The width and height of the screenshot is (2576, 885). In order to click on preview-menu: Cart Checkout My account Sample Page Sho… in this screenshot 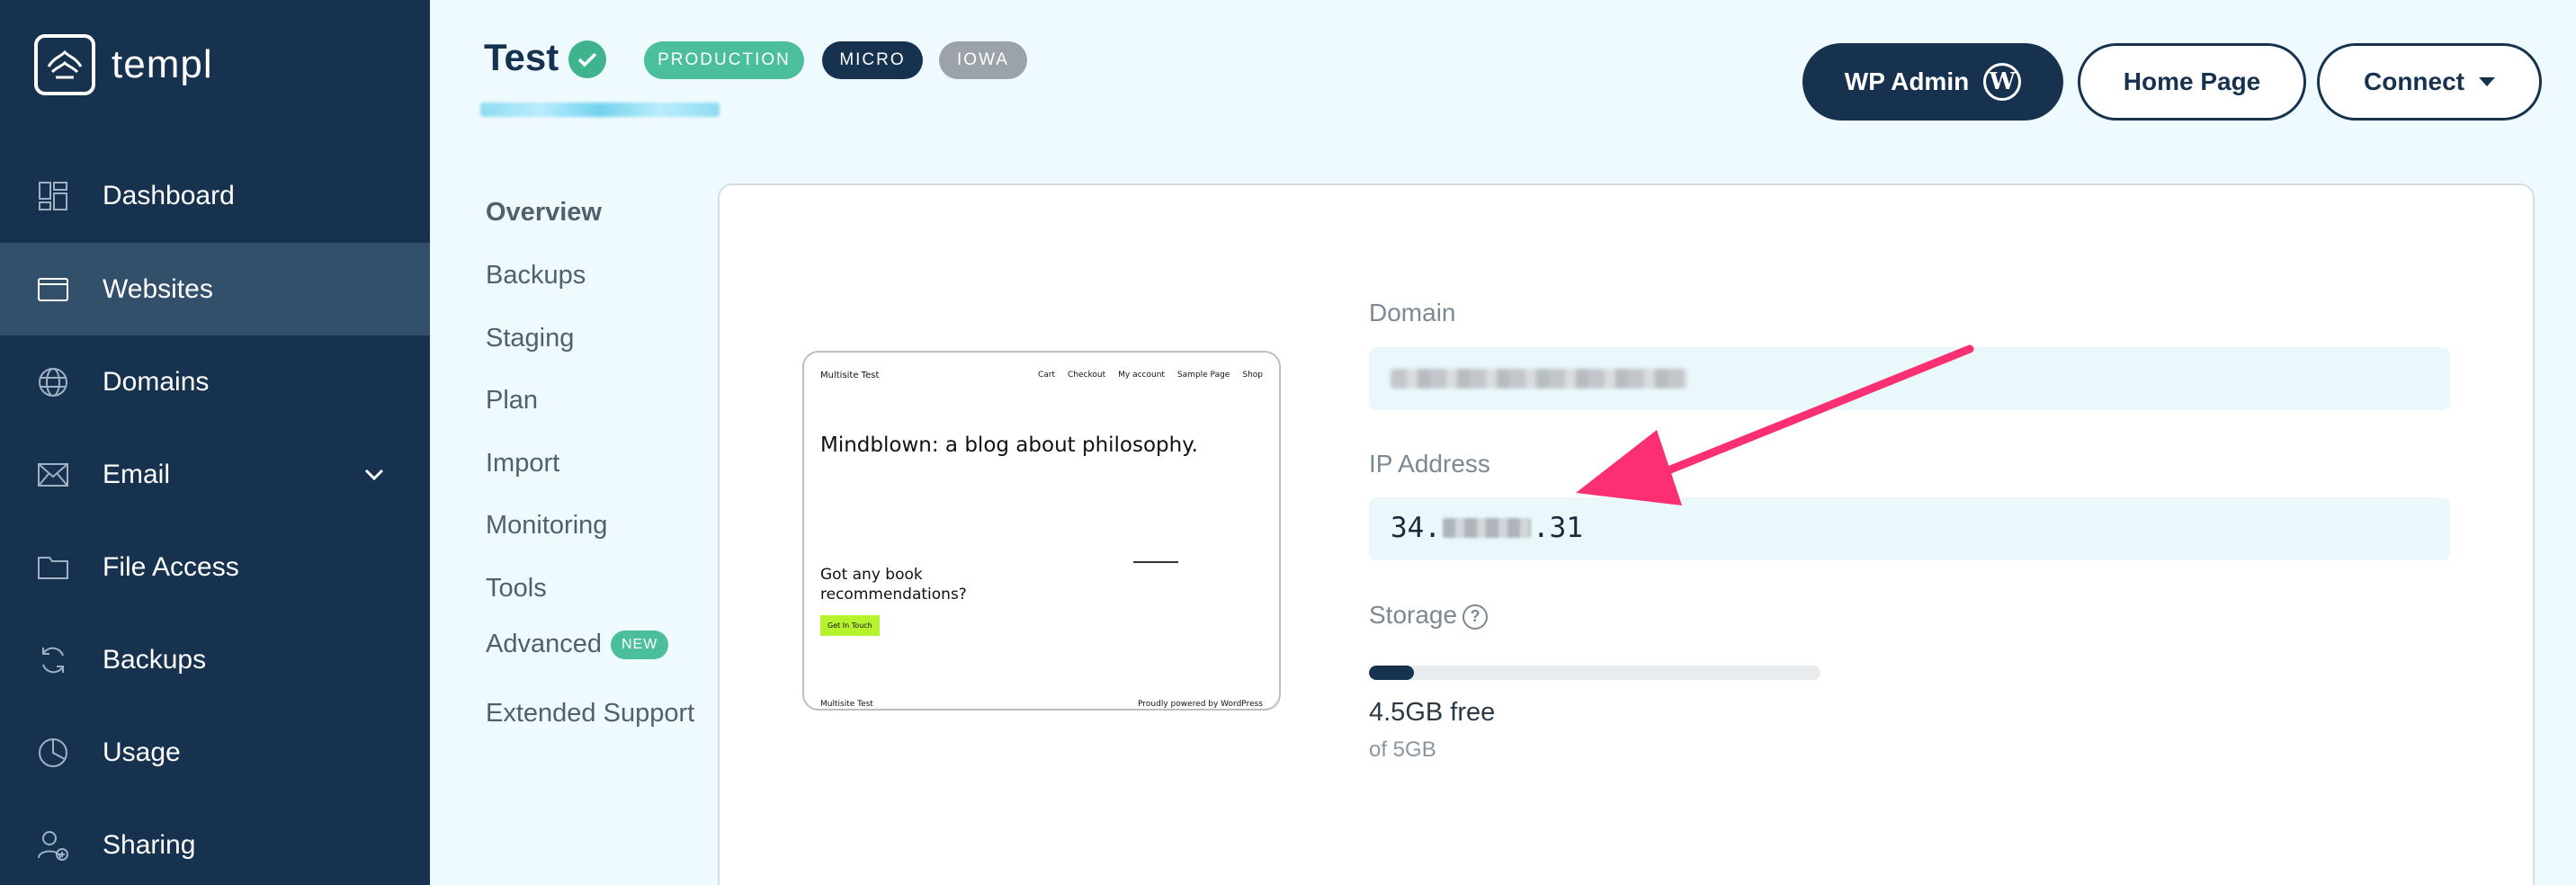, I will do `click(1150, 375)`.